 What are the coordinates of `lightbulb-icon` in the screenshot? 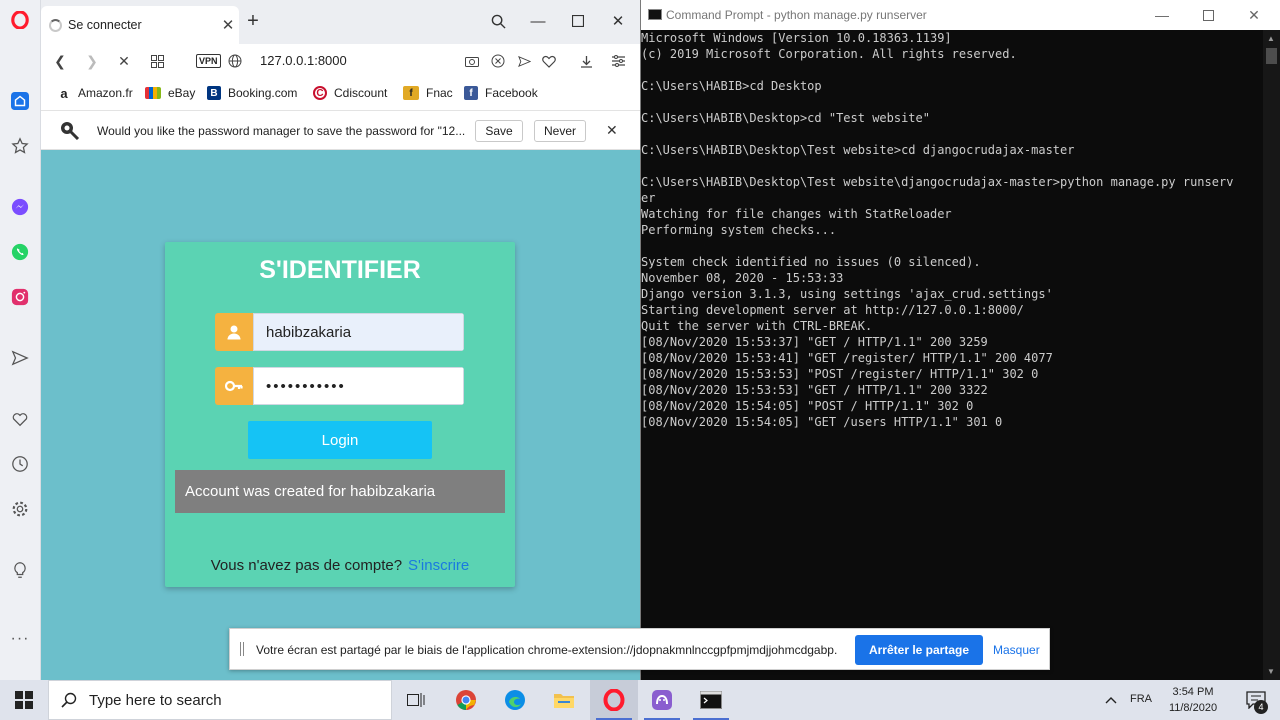 It's located at (20, 570).